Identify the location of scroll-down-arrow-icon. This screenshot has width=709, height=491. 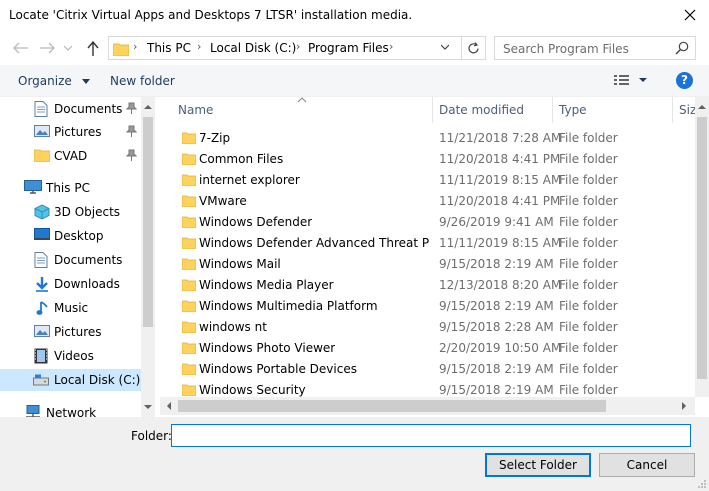
(148, 407).